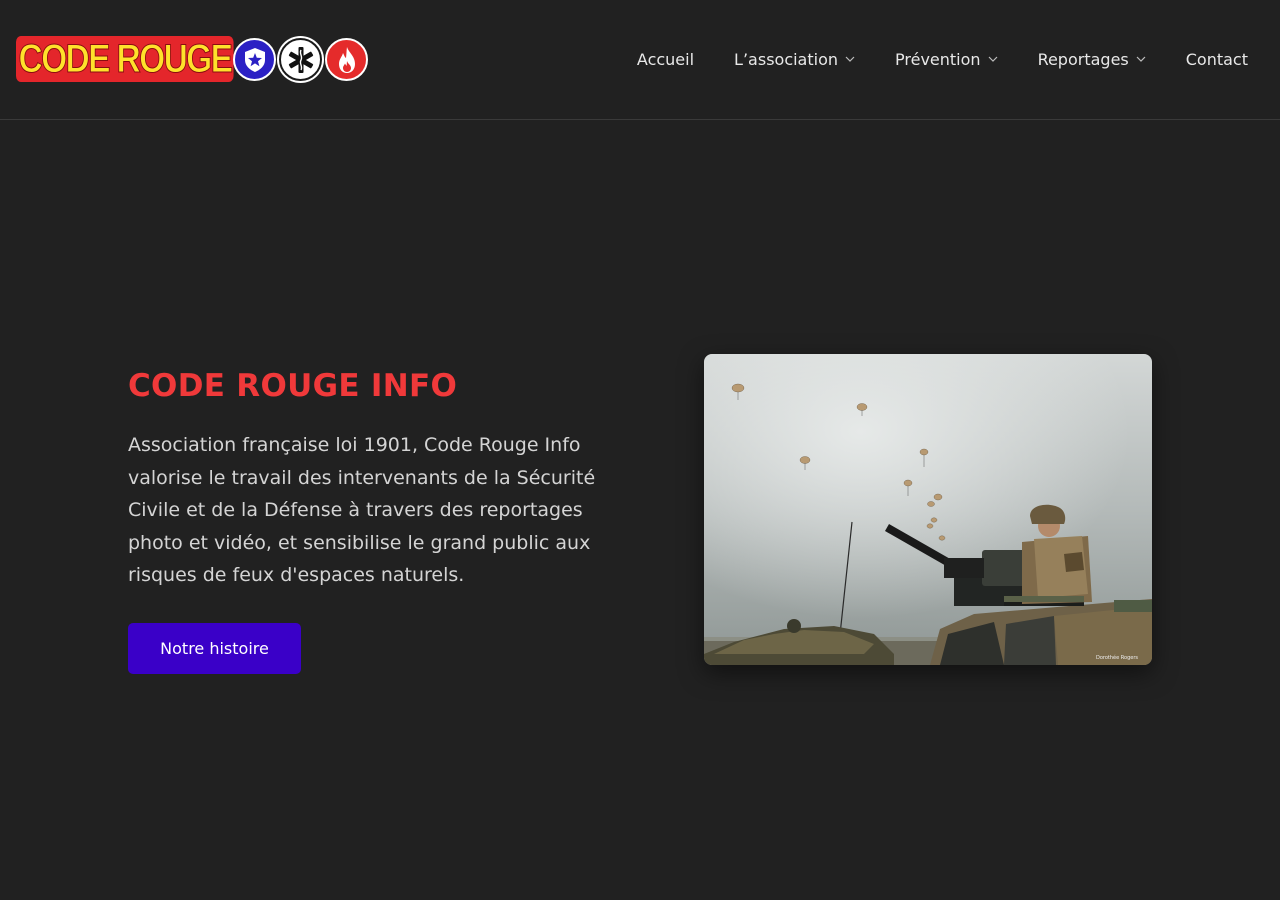 The height and width of the screenshot is (900, 1280). I want to click on star-of-life-icon, so click(300, 59).